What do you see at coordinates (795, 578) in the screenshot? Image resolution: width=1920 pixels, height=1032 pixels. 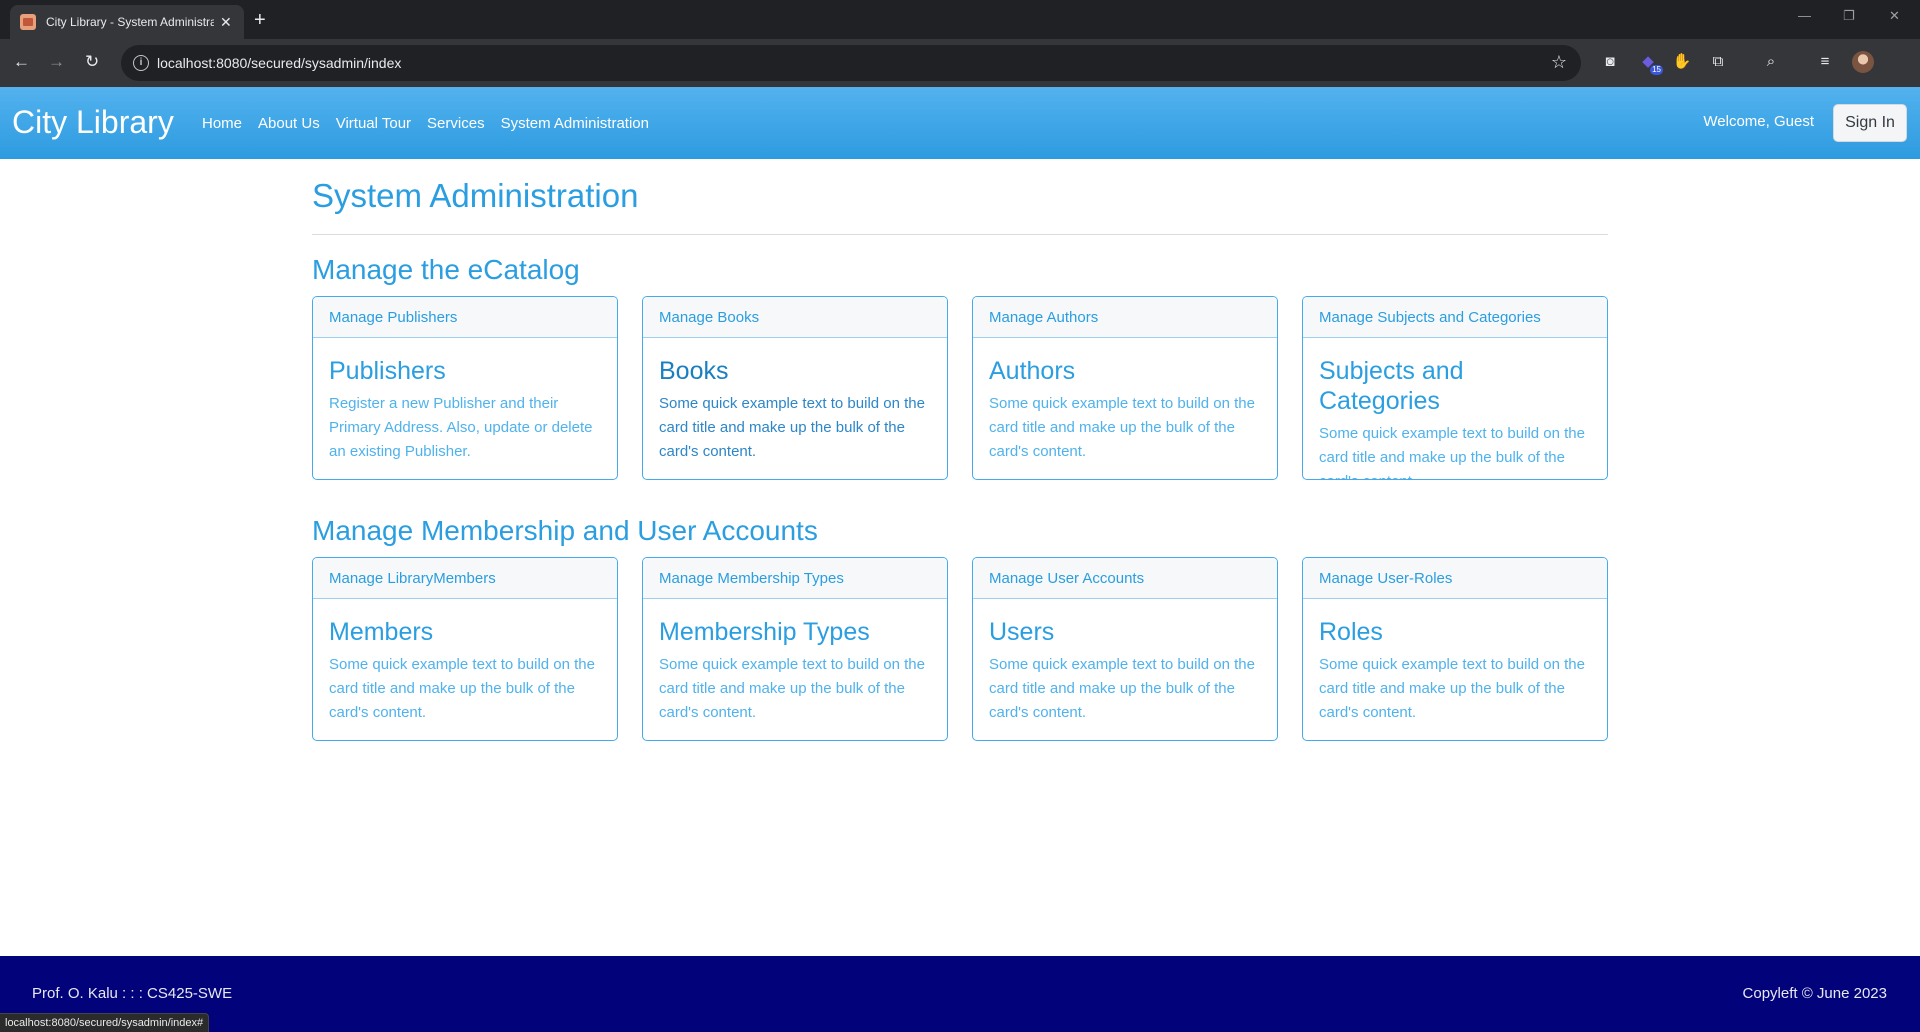 I see `card-header: Manage Membership Types` at bounding box center [795, 578].